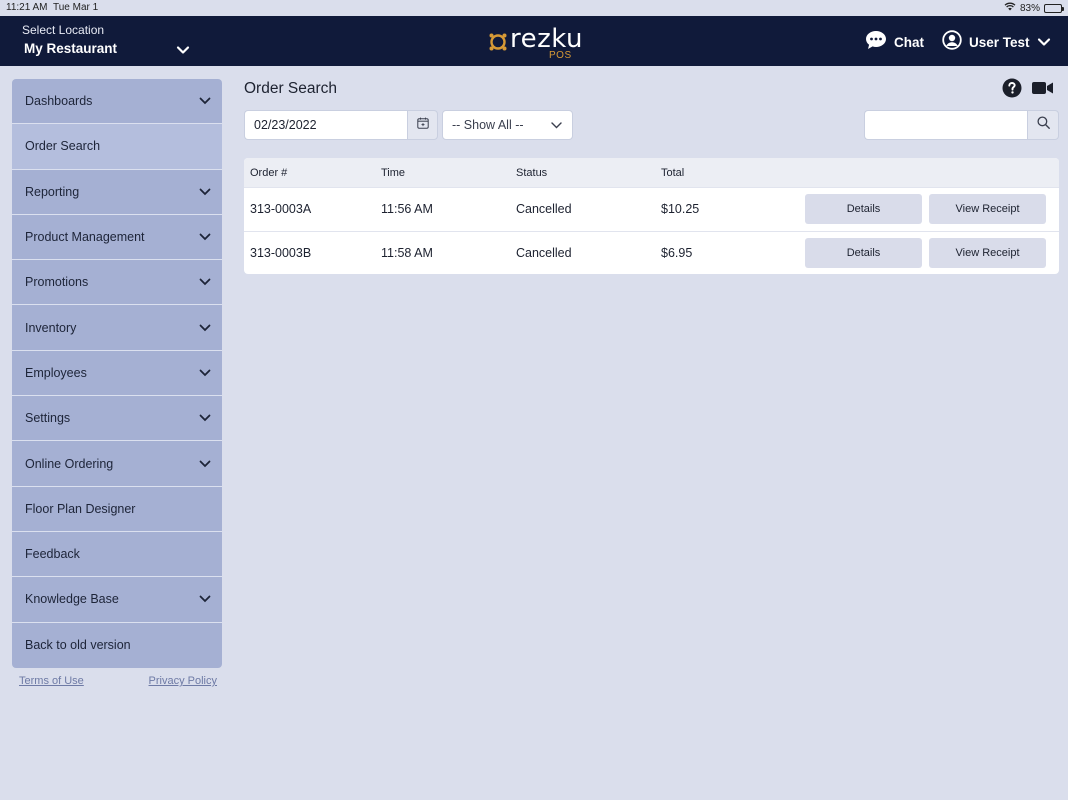  Describe the element at coordinates (59, 101) in the screenshot. I see `sidebar-item-label: Dashboards` at that location.